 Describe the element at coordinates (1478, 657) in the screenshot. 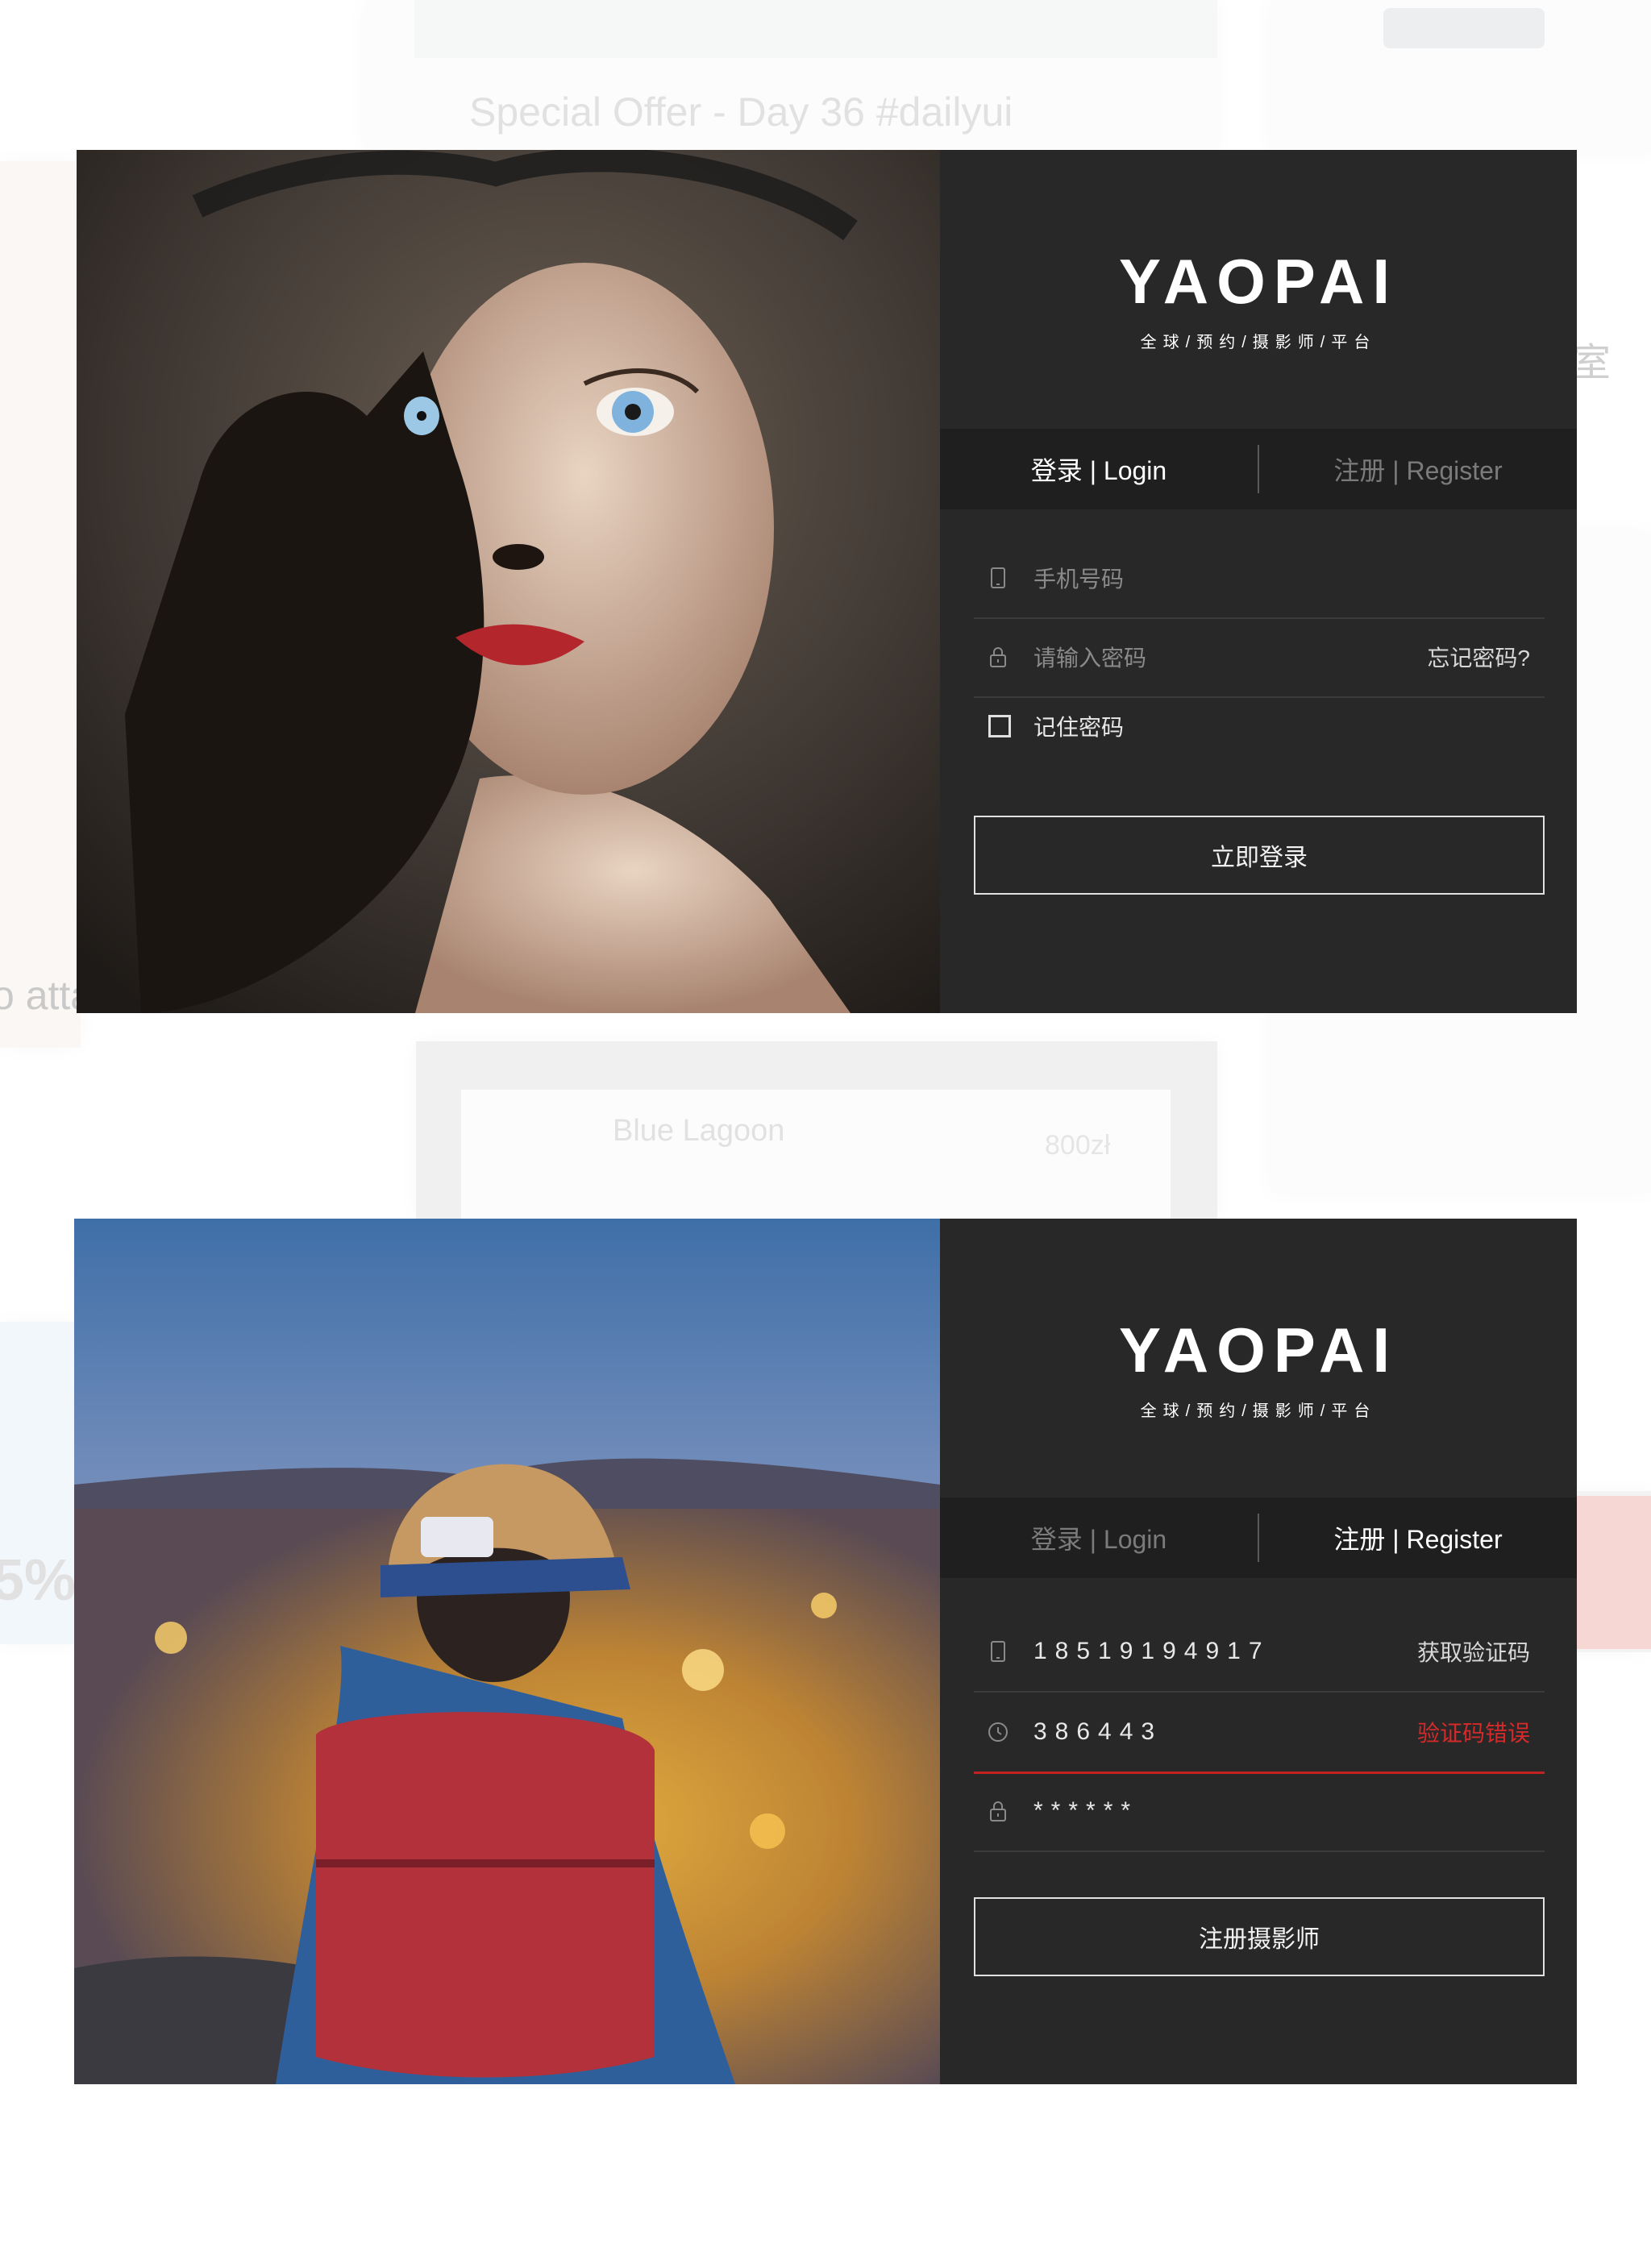

I see `forgot-password-link: 忘记密码?` at that location.